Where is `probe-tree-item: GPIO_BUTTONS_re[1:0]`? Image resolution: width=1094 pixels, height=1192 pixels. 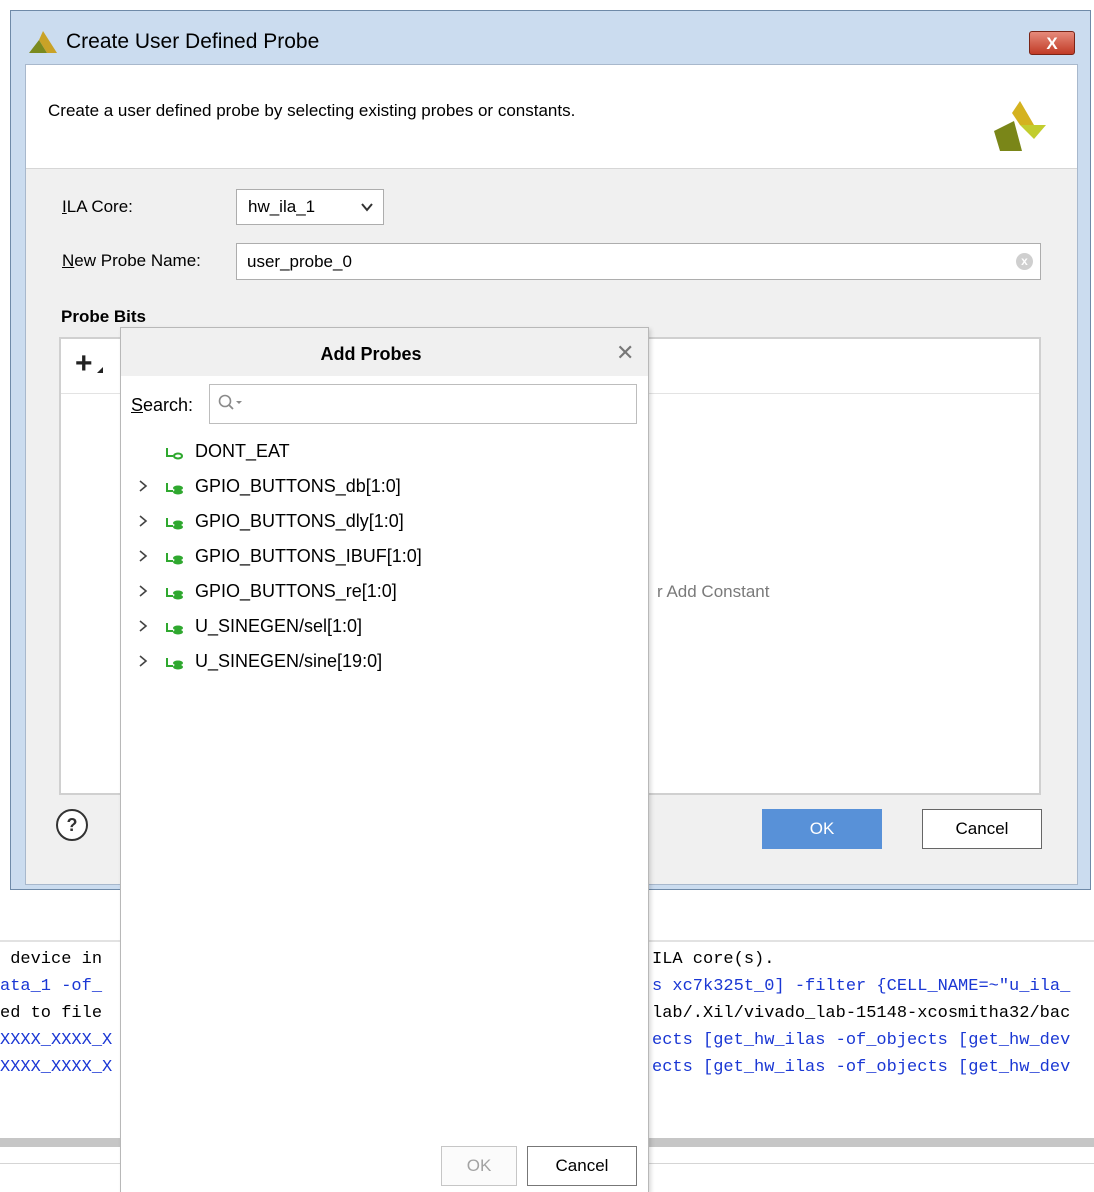 probe-tree-item: GPIO_BUTTONS_re[1:0] is located at coordinates (384, 591).